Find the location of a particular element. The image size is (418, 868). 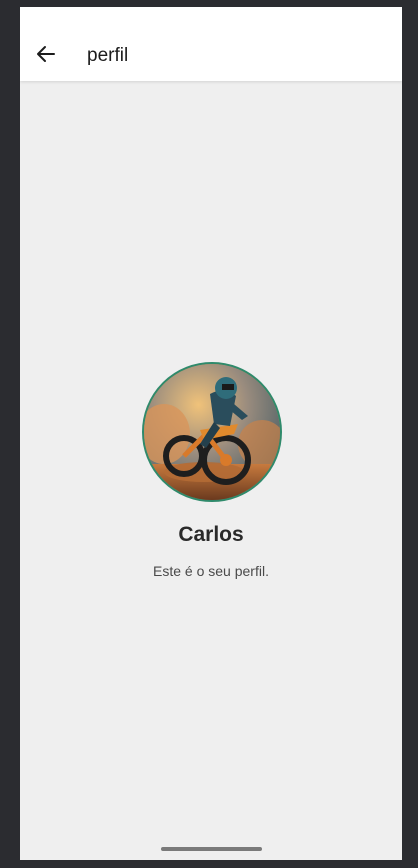

profile-subtitle: Este é o seu perfil. is located at coordinates (211, 571).